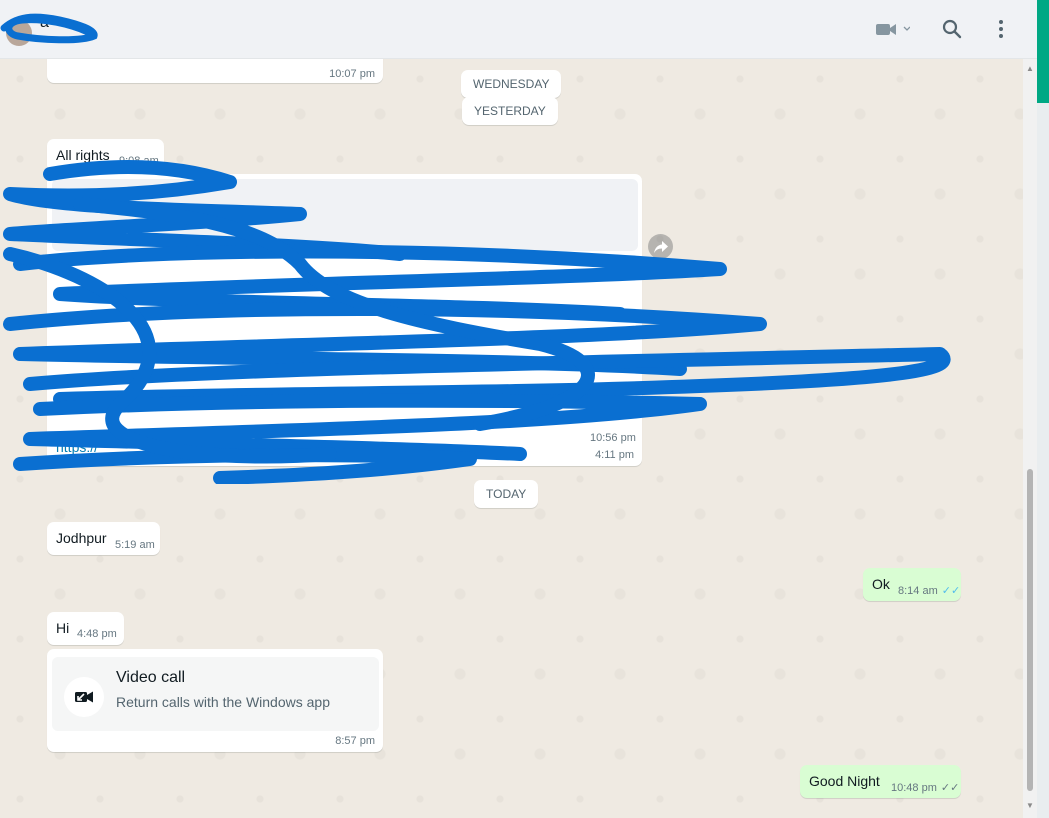 The height and width of the screenshot is (818, 1049). What do you see at coordinates (892, 29) in the screenshot?
I see `video-camera-icon` at bounding box center [892, 29].